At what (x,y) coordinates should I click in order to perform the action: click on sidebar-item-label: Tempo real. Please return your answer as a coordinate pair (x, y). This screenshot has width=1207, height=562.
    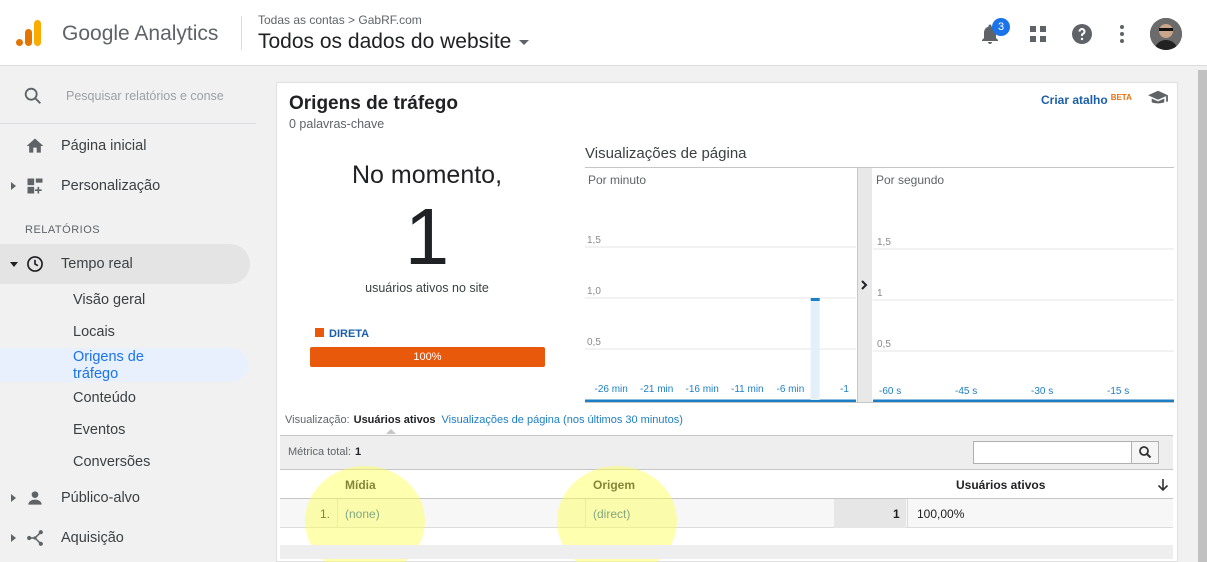
    Looking at the image, I should click on (97, 264).